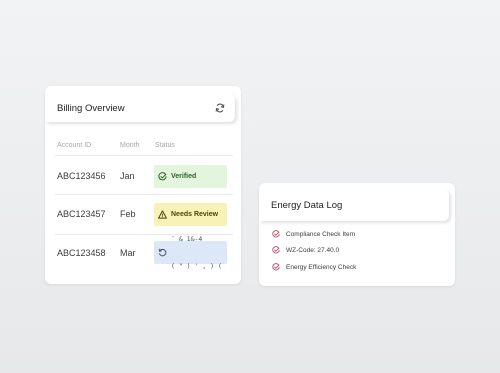 Image resolution: width=500 pixels, height=373 pixels. What do you see at coordinates (81, 176) in the screenshot?
I see `account-id-cell: ABC123456` at bounding box center [81, 176].